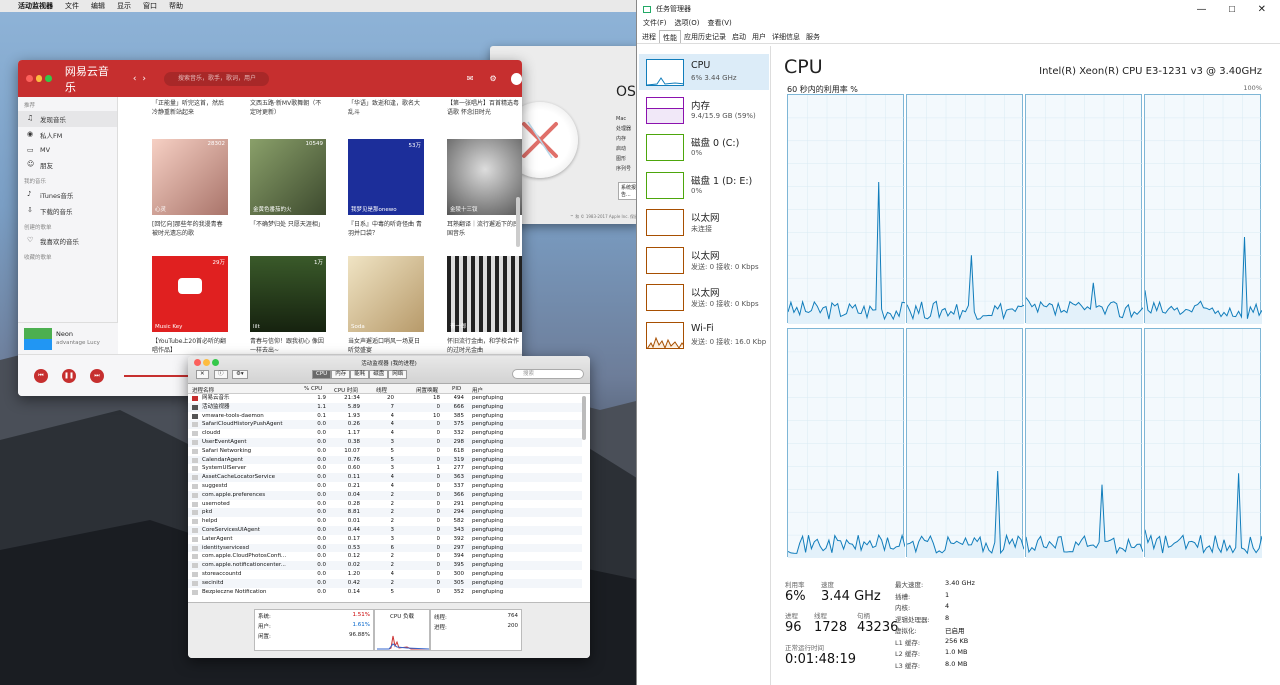  What do you see at coordinates (97, 376) in the screenshot?
I see `next-button: ⏭` at bounding box center [97, 376].